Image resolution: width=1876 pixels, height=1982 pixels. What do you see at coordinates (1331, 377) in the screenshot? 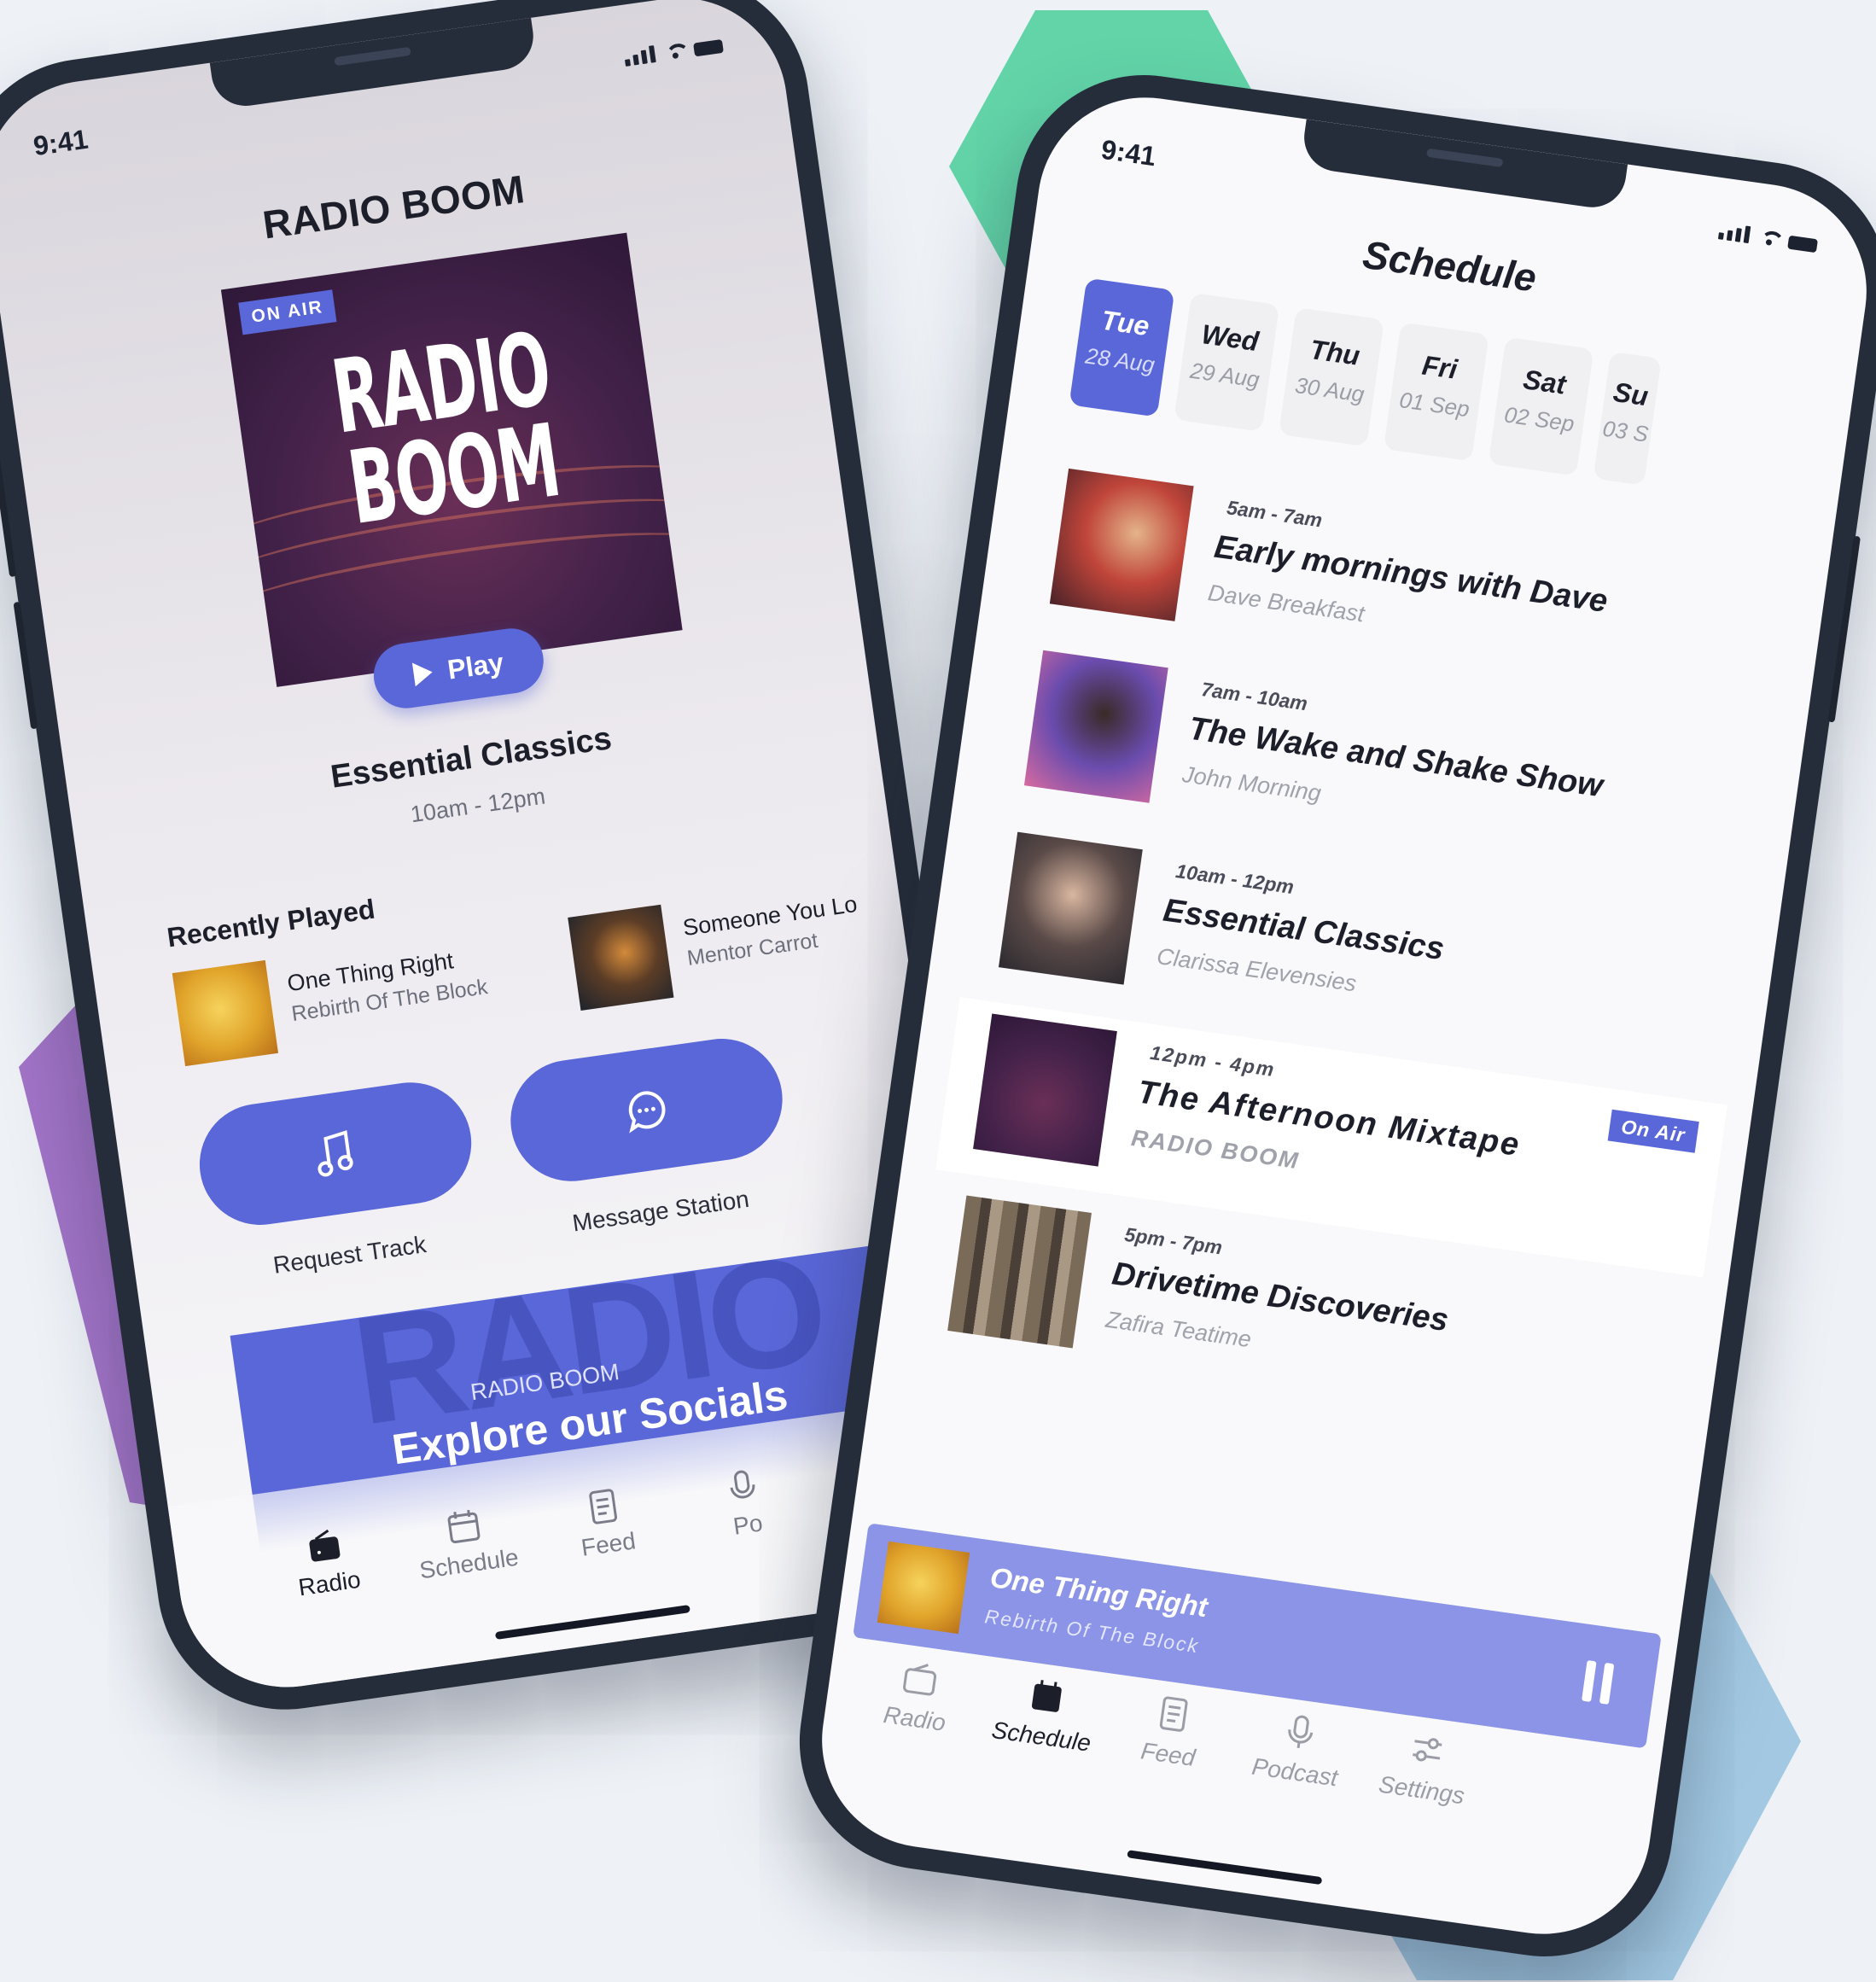
I see `day-thu: Thu 30 Aug` at bounding box center [1331, 377].